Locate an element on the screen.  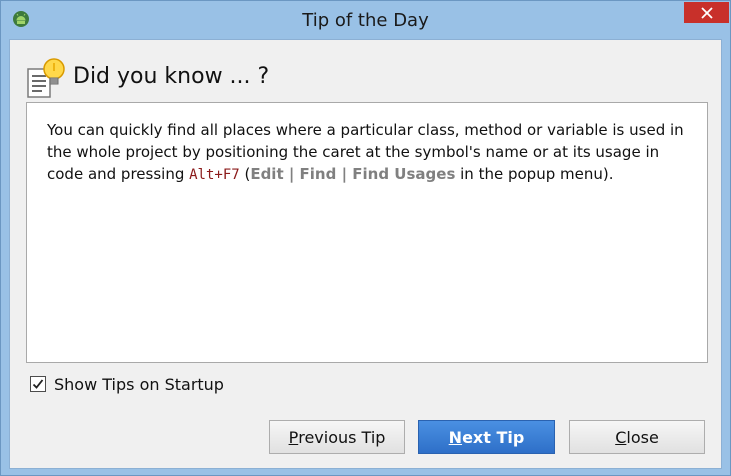
previous-tip-mnemonic: P is located at coordinates (293, 437).